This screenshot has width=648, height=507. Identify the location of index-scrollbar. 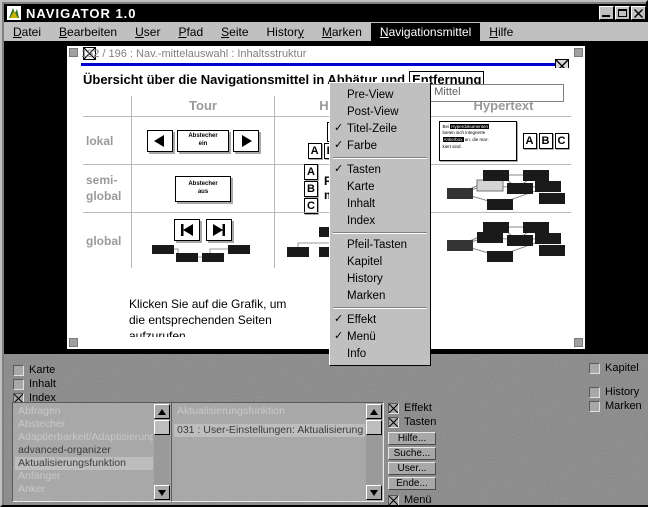
(162, 452).